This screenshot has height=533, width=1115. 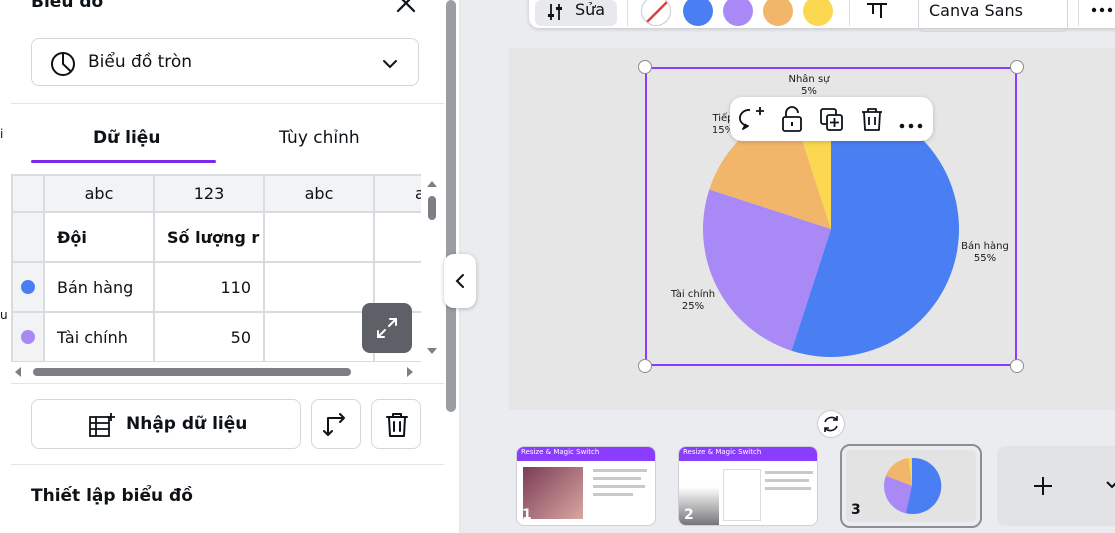 What do you see at coordinates (28, 238) in the screenshot?
I see `row-marker-cell` at bounding box center [28, 238].